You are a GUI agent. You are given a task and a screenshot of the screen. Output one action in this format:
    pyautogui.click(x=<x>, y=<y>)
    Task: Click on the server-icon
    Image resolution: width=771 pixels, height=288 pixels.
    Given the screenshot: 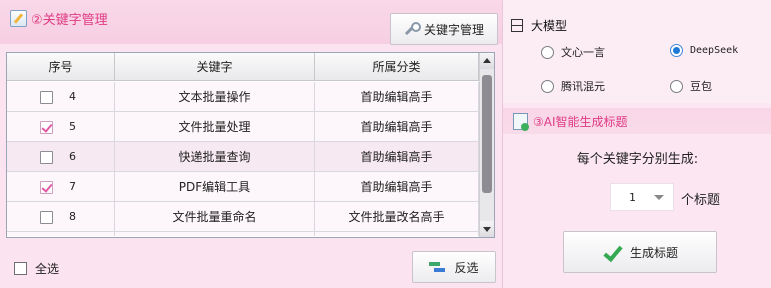 What is the action you would take?
    pyautogui.click(x=517, y=25)
    